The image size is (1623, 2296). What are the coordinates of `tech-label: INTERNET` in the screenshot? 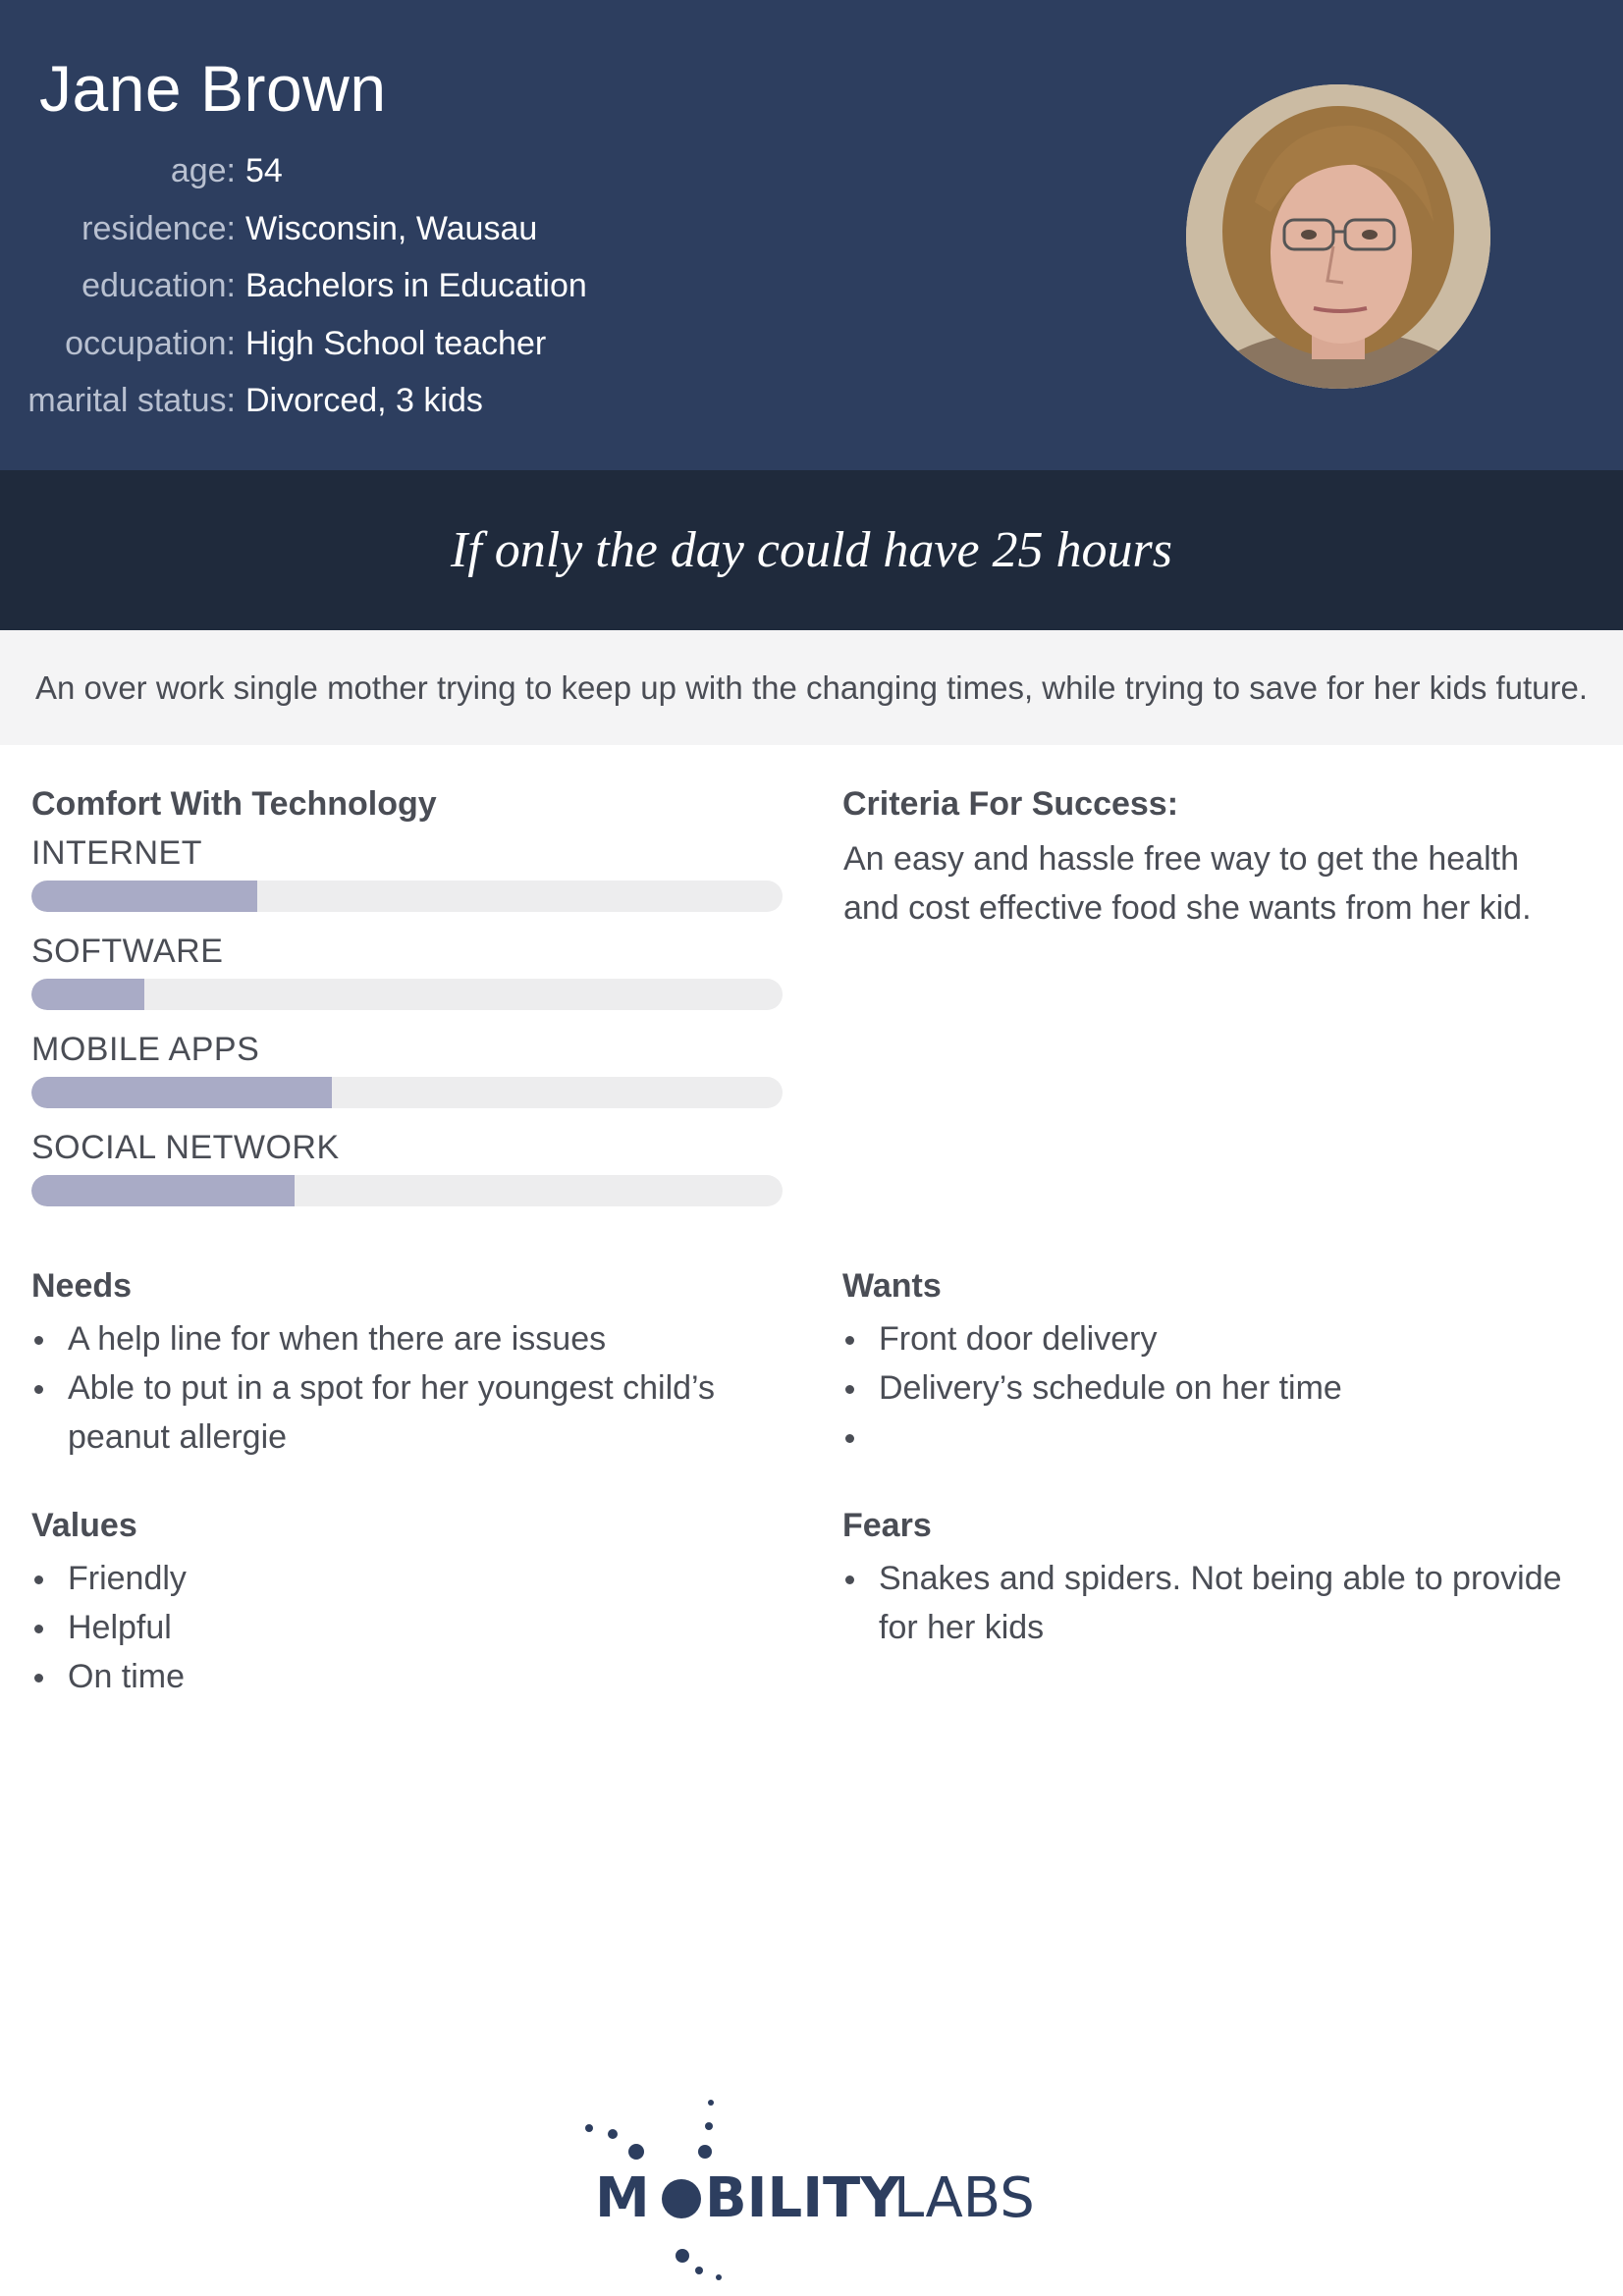 It's located at (116, 853).